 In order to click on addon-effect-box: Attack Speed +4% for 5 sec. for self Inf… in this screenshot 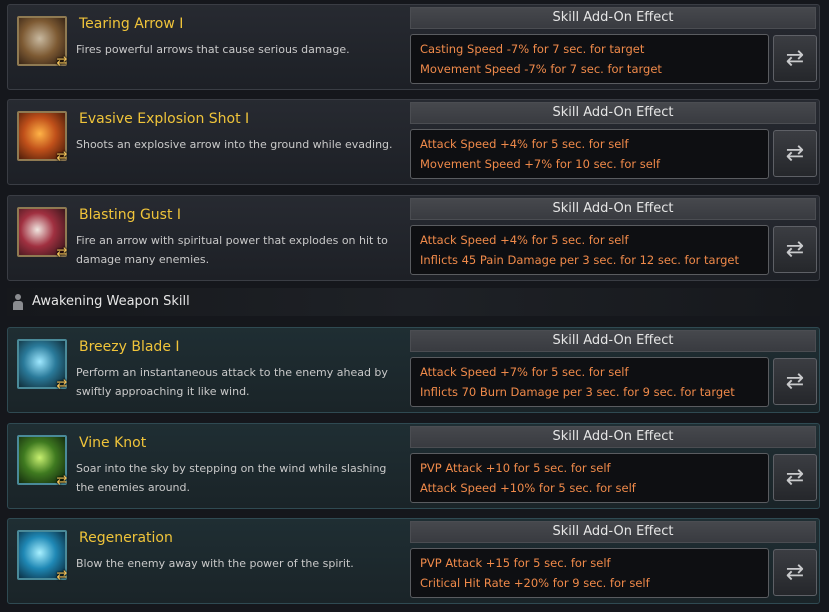, I will do `click(589, 250)`.